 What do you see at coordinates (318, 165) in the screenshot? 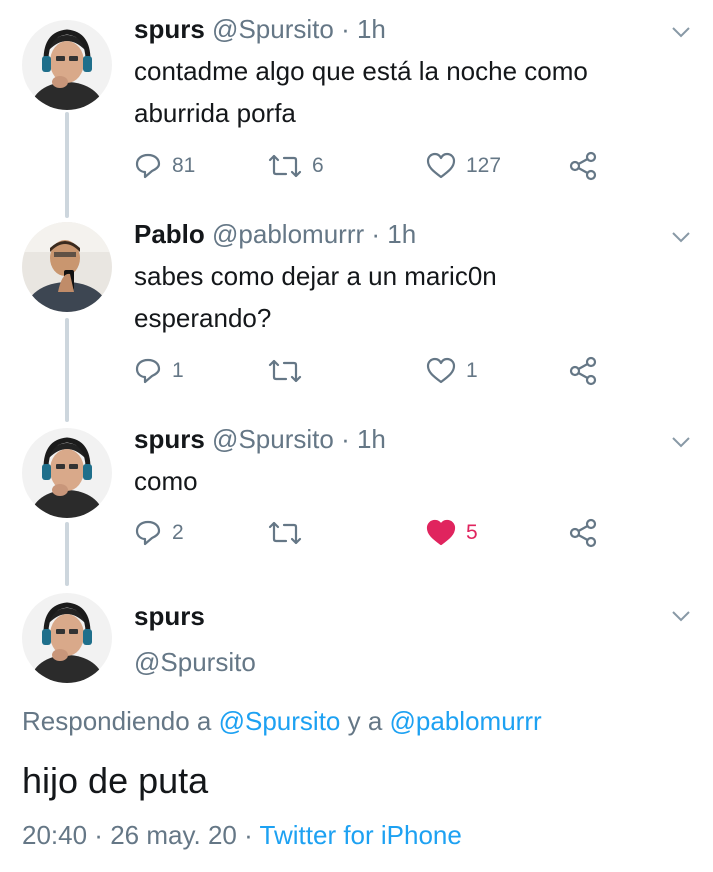
I see `retweet-count: 6` at bounding box center [318, 165].